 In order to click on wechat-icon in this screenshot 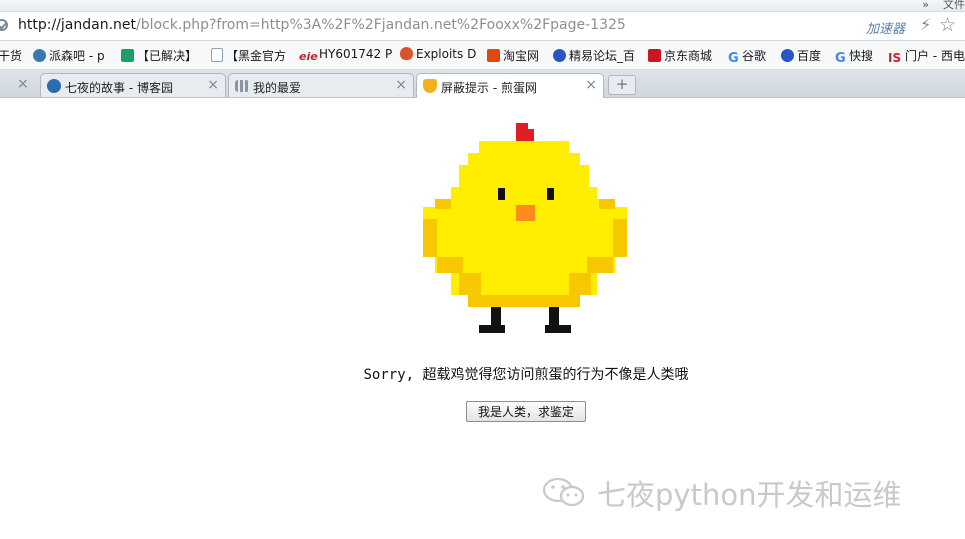, I will do `click(563, 492)`.